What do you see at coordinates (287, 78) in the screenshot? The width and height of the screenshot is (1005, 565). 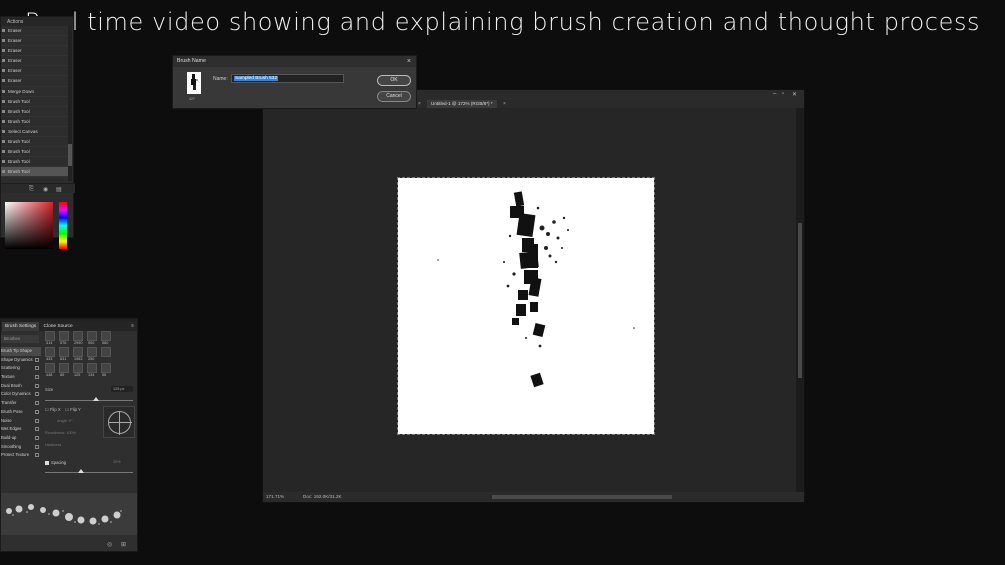 I see `brush-name-input: Sampled Brush 532` at bounding box center [287, 78].